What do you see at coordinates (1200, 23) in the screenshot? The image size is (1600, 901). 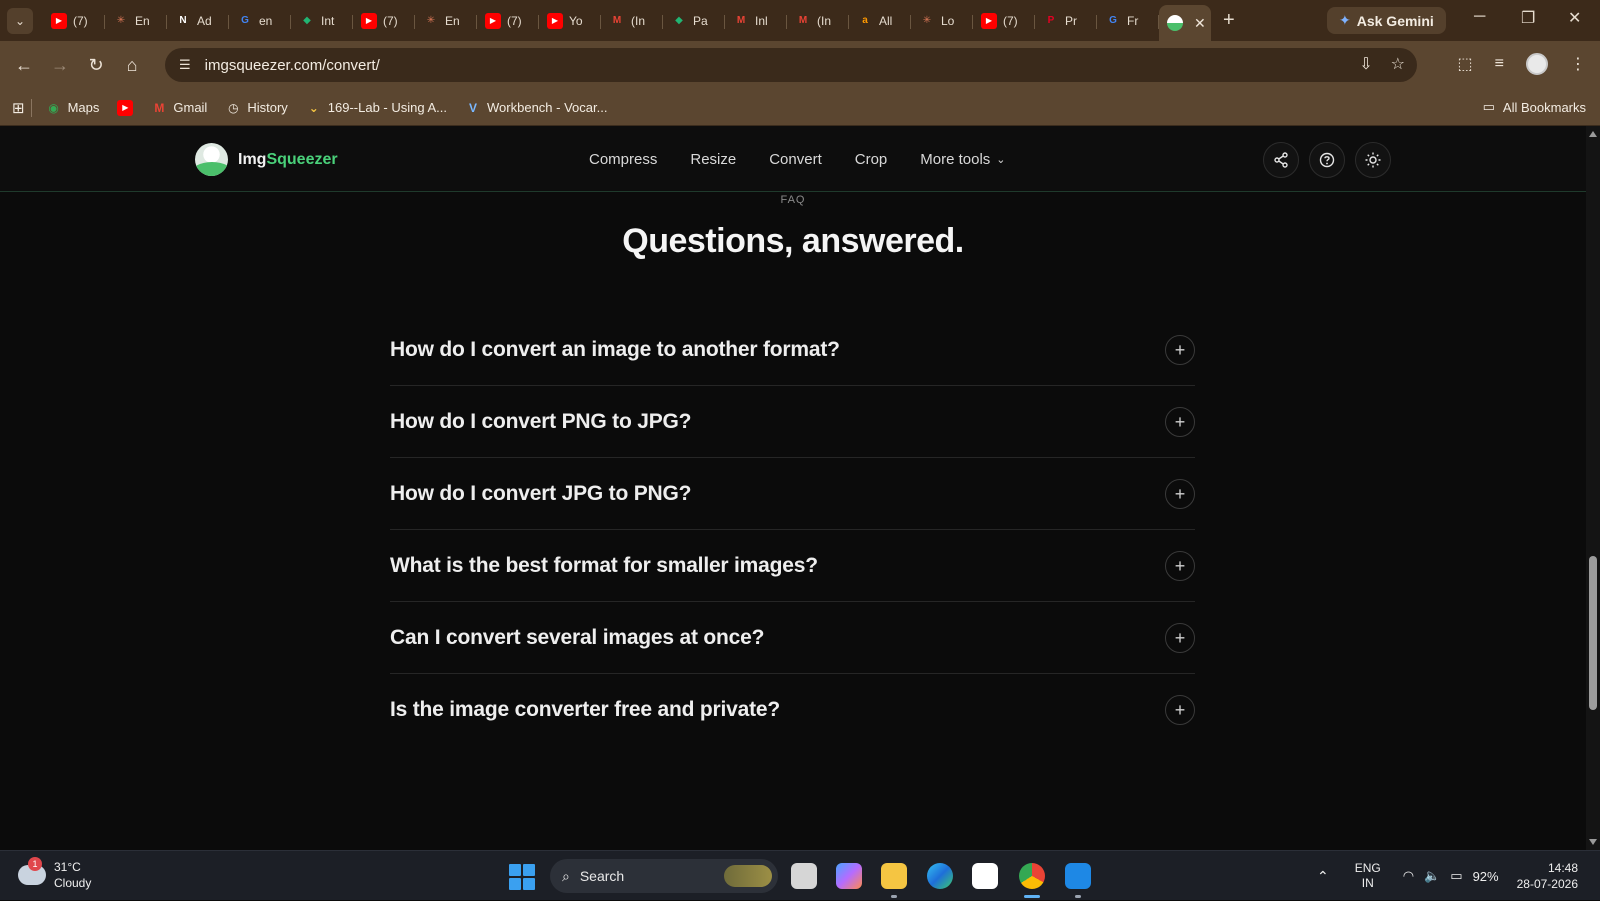 I see `close-tab-icon: ✕` at bounding box center [1200, 23].